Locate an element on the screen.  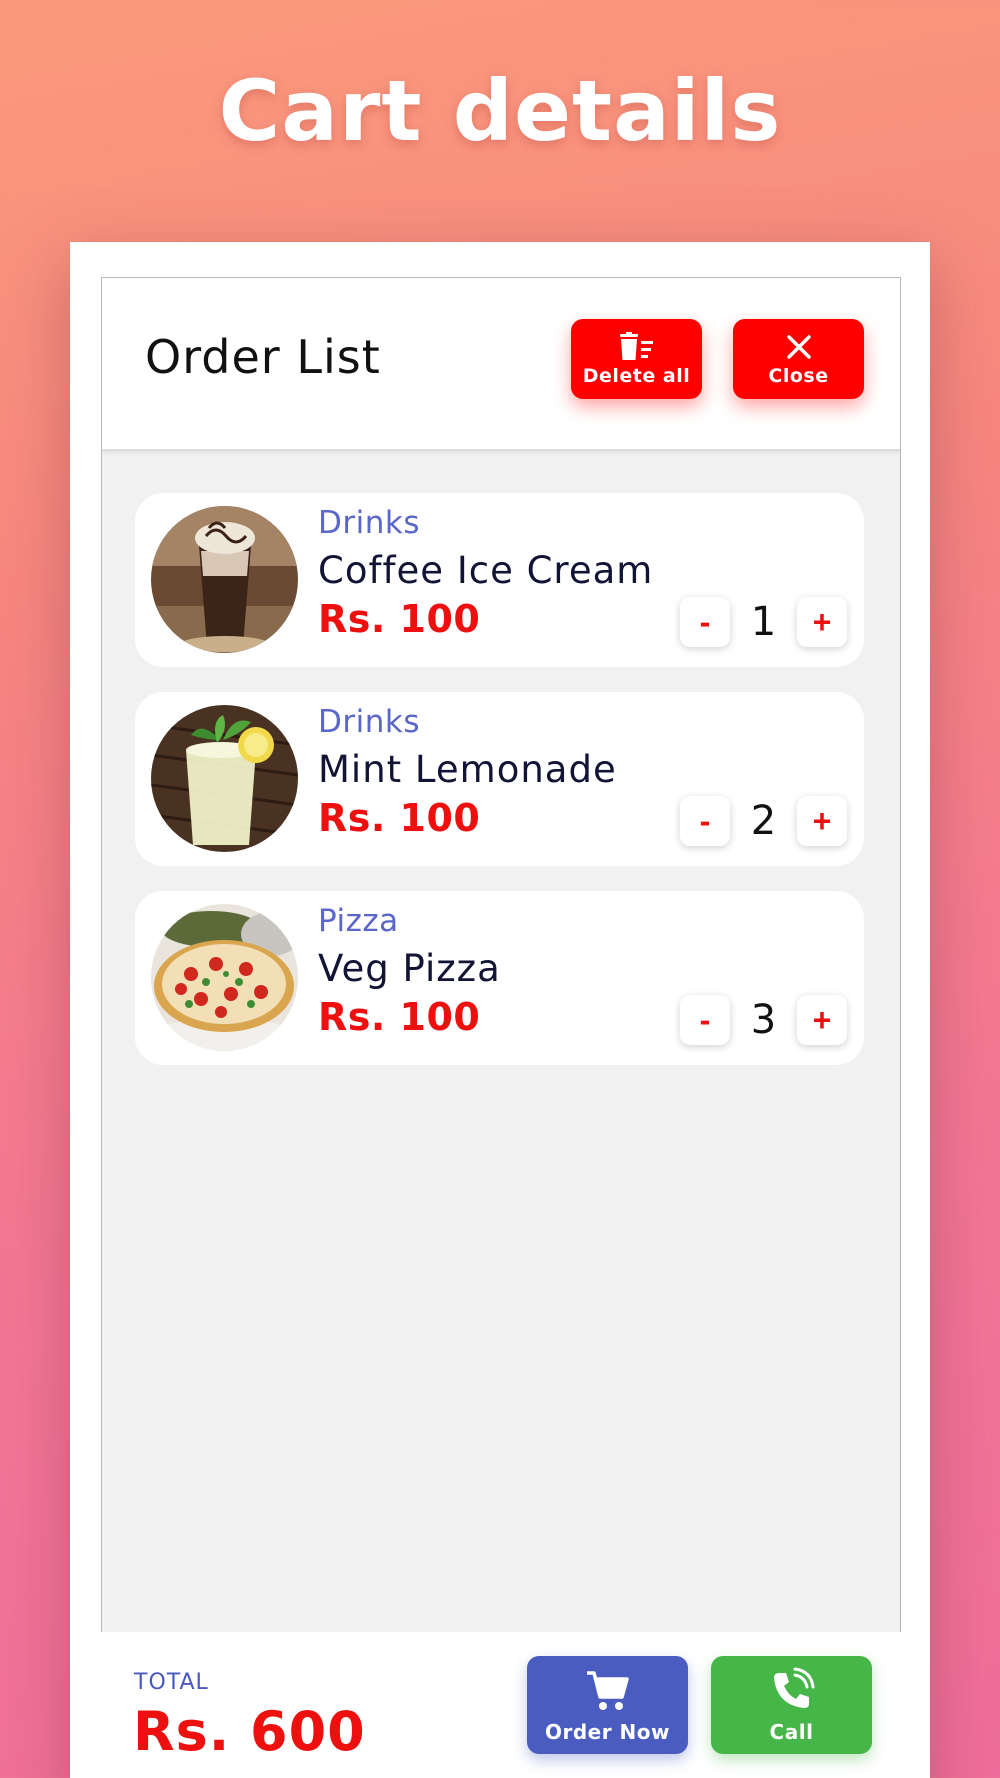
checkout-footer: TOTAL Rs. 600 Order Now Call is located at coordinates (501, 1705).